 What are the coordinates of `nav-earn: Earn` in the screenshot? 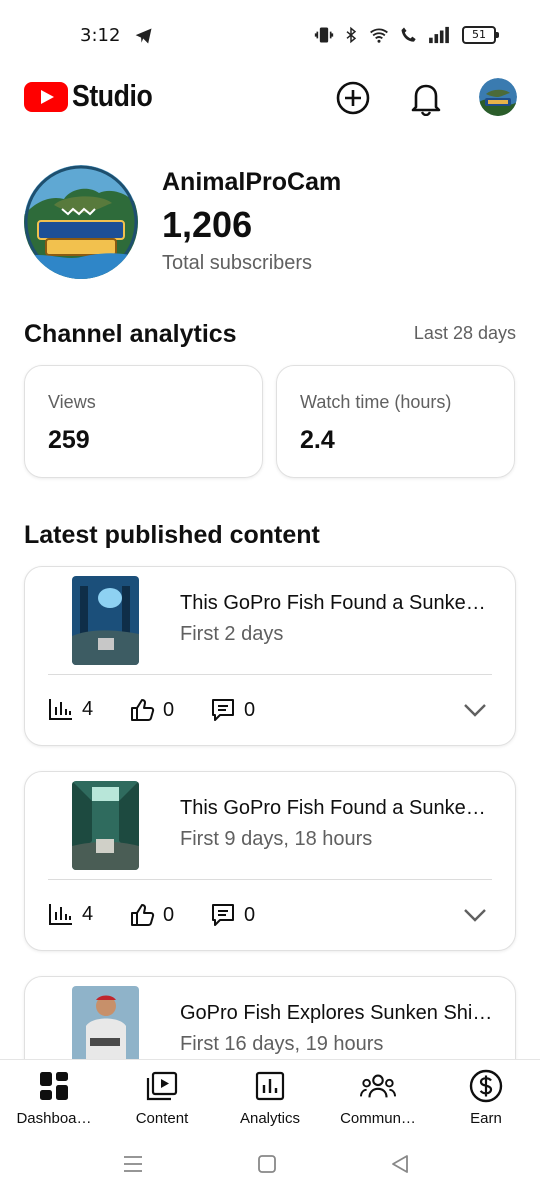 It's located at (486, 1097).